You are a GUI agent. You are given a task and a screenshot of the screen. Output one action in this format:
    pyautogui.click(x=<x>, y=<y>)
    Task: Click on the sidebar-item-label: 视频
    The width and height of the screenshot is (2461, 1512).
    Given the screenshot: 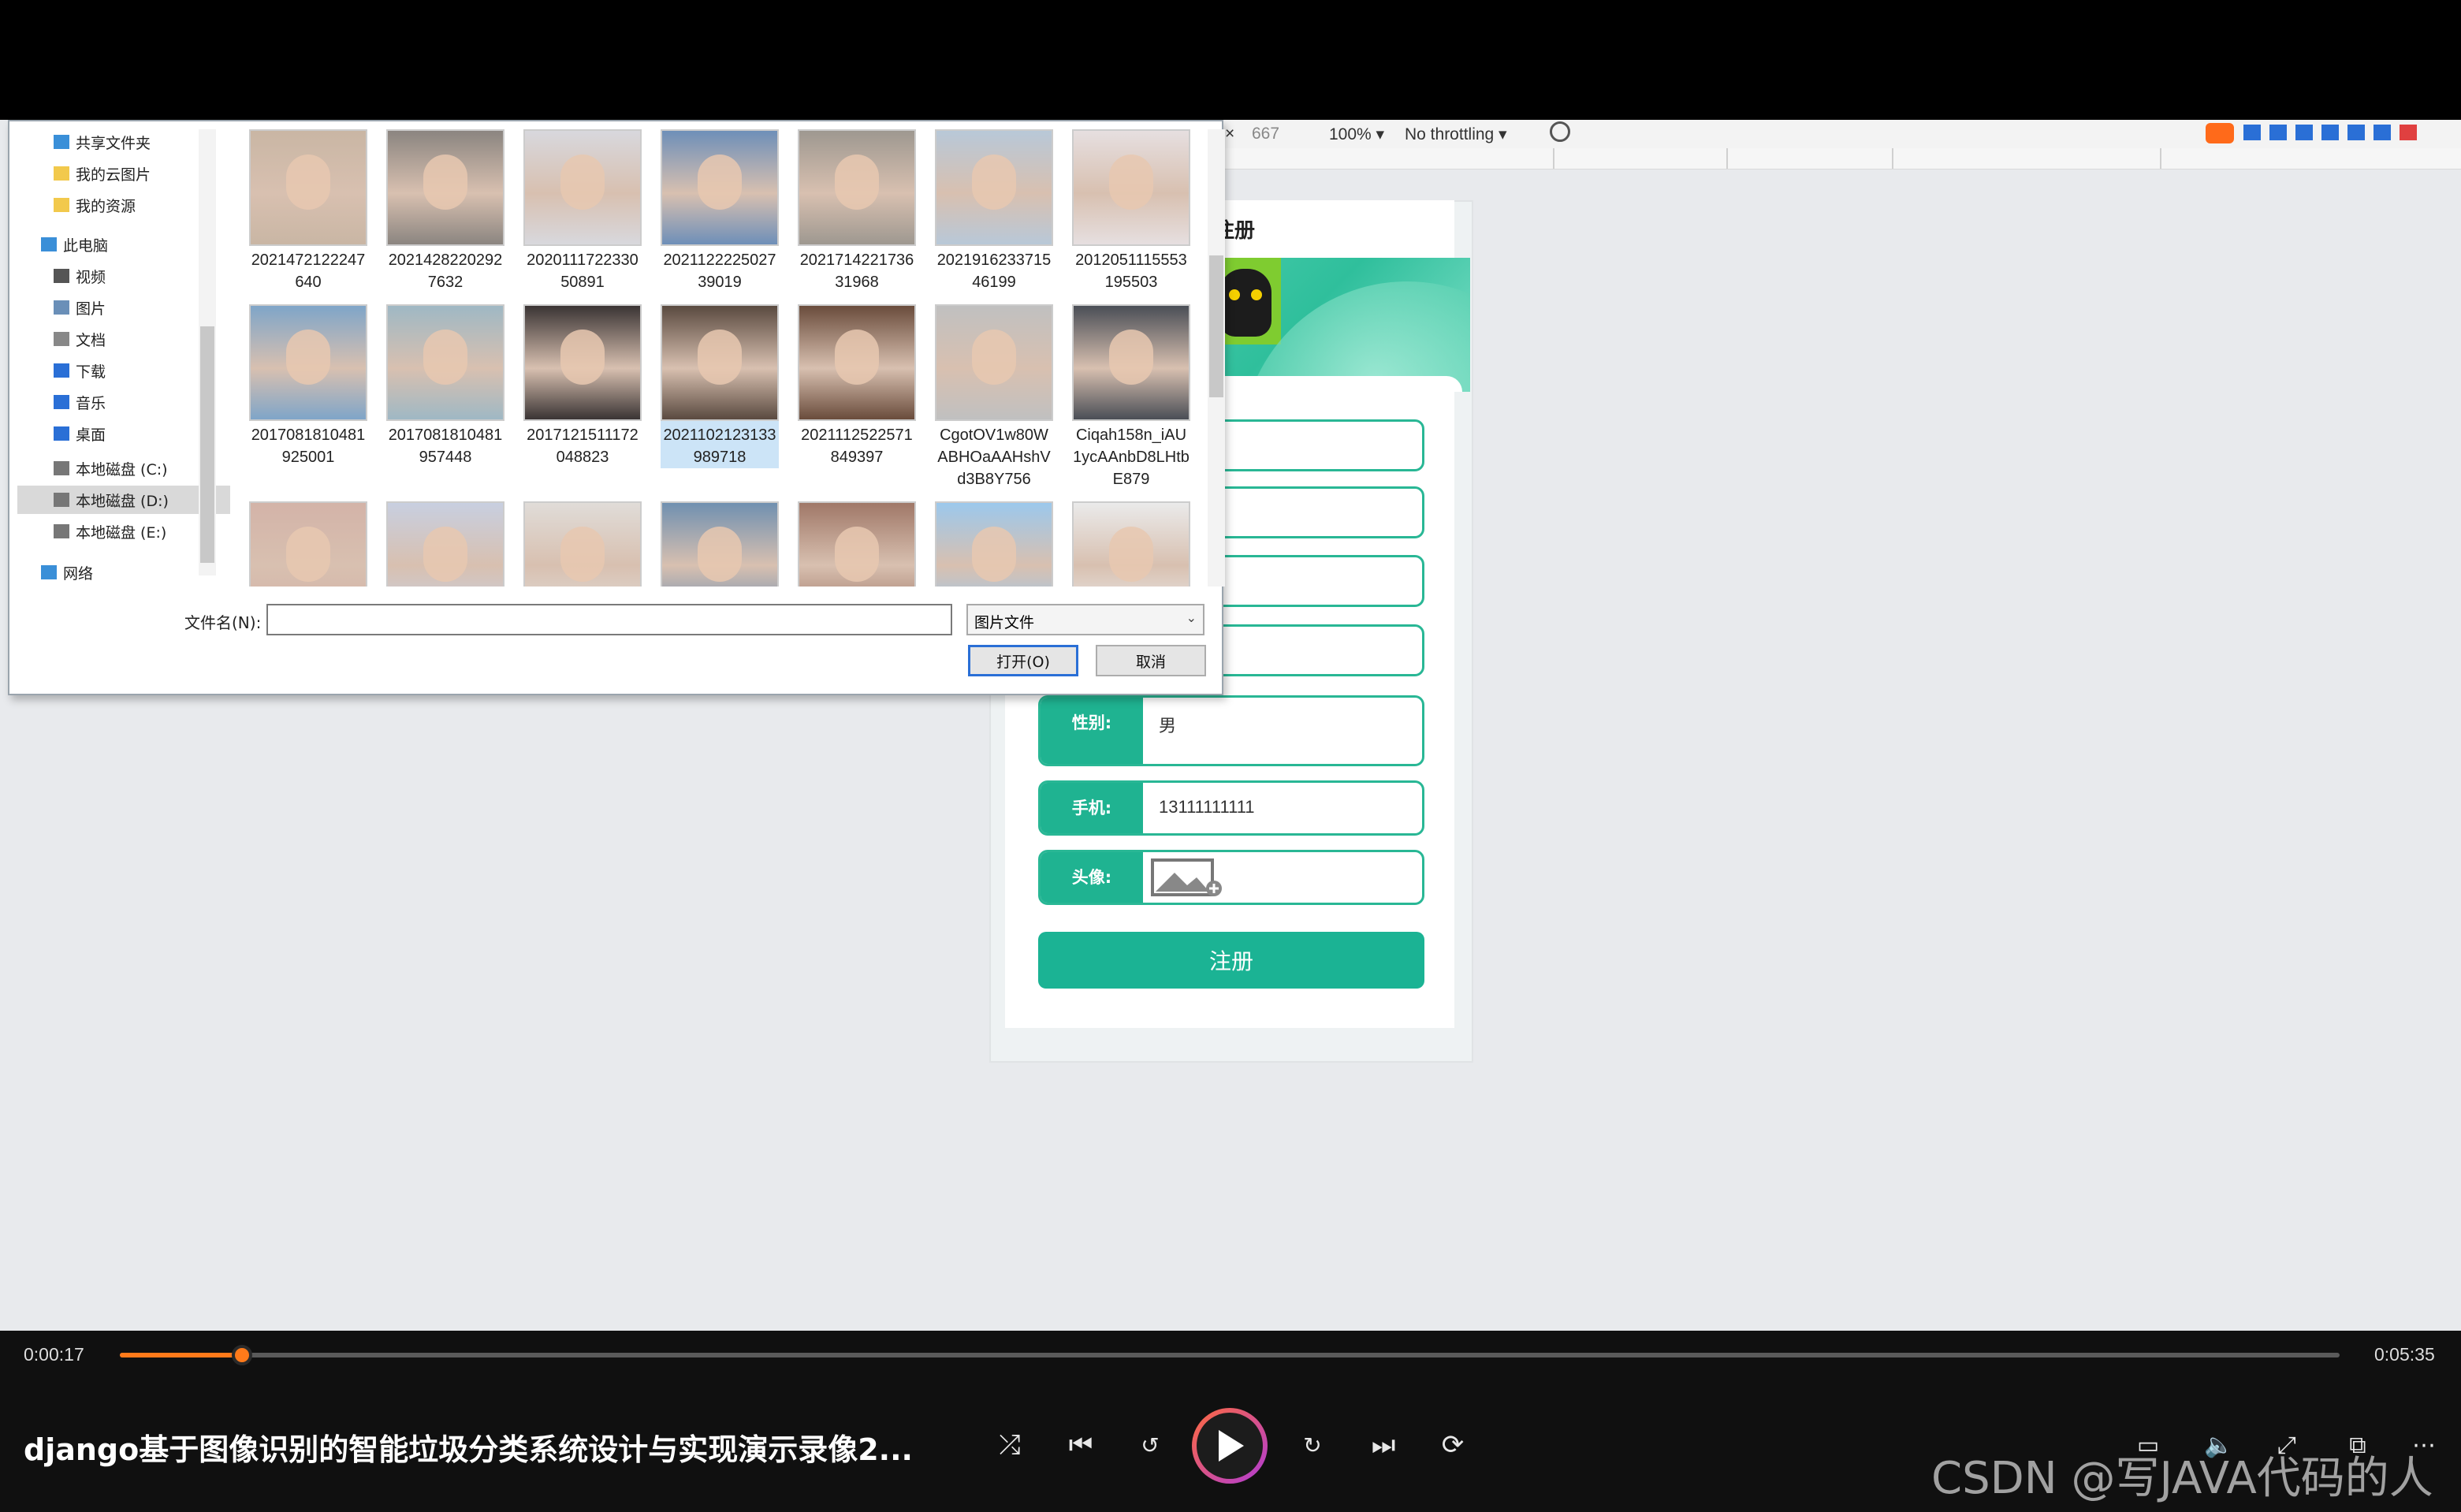 What is the action you would take?
    pyautogui.click(x=91, y=277)
    